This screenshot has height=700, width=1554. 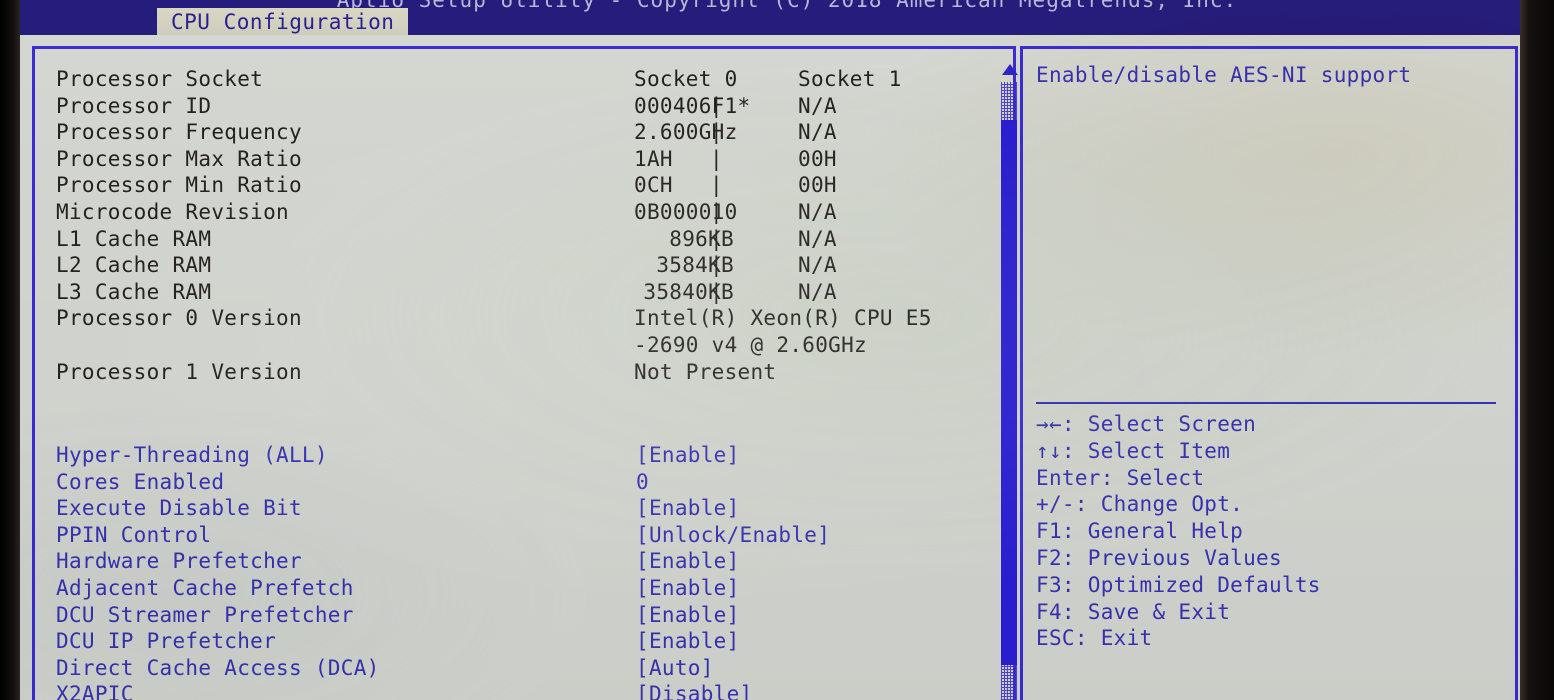 What do you see at coordinates (695, 265) in the screenshot?
I see `info-row-socket0-value: 3584KB` at bounding box center [695, 265].